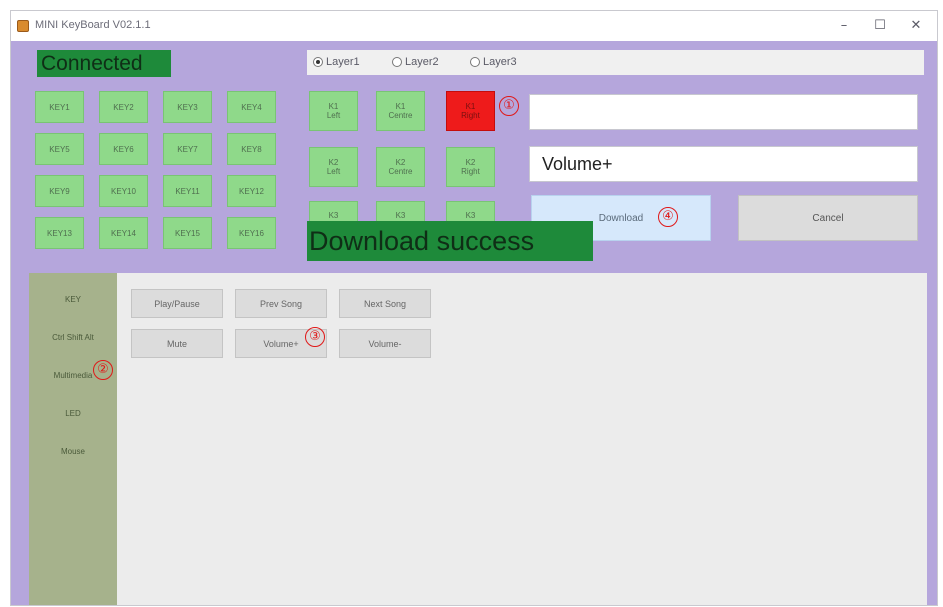  Describe the element at coordinates (73, 451) in the screenshot. I see `sidebar-item-mouse: Mouse` at that location.